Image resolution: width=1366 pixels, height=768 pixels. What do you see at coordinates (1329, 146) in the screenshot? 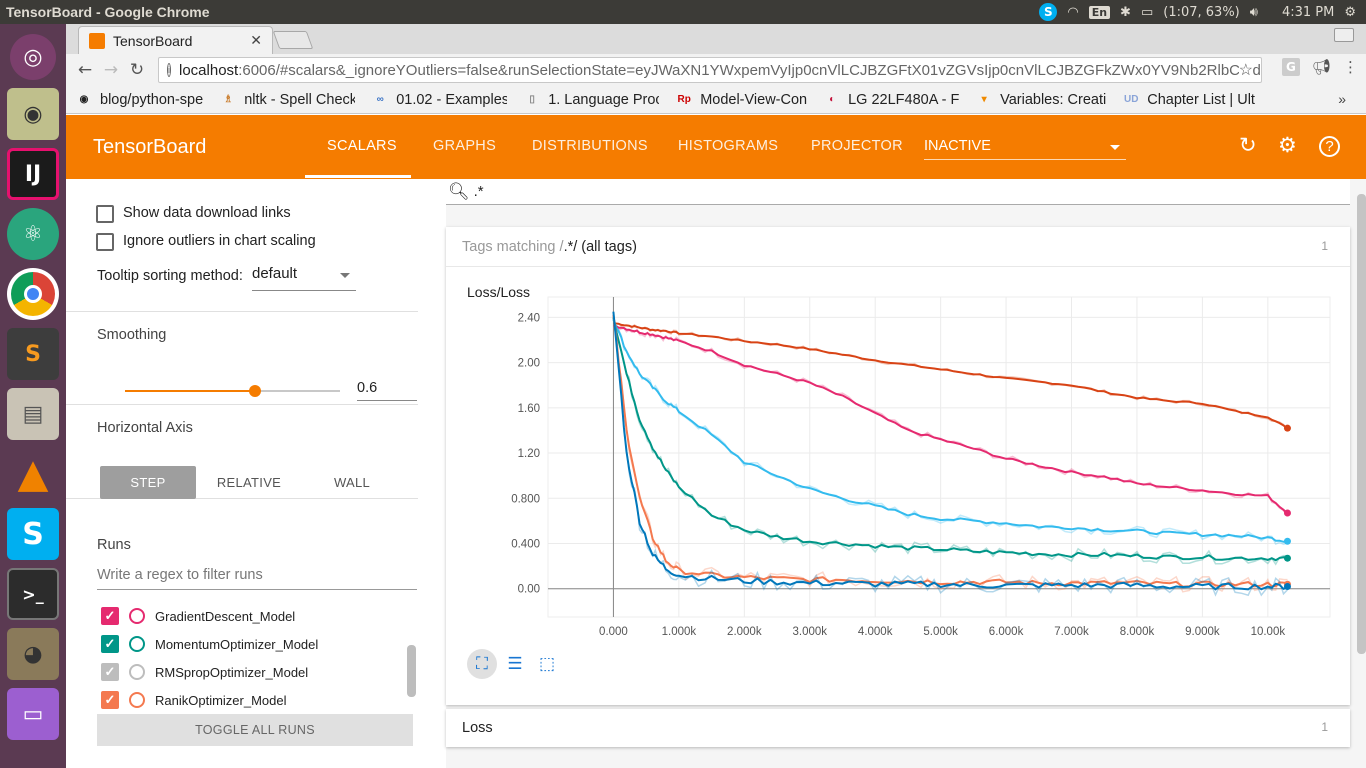
I see `help-icon: ?` at bounding box center [1329, 146].